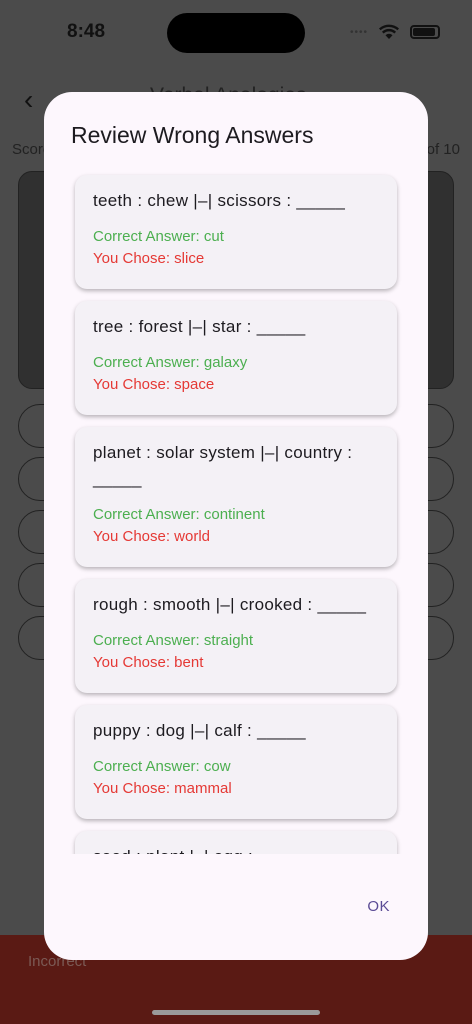 The width and height of the screenshot is (472, 1024). What do you see at coordinates (199, 326) in the screenshot?
I see `question-text: tree : forest |–| star : _____` at bounding box center [199, 326].